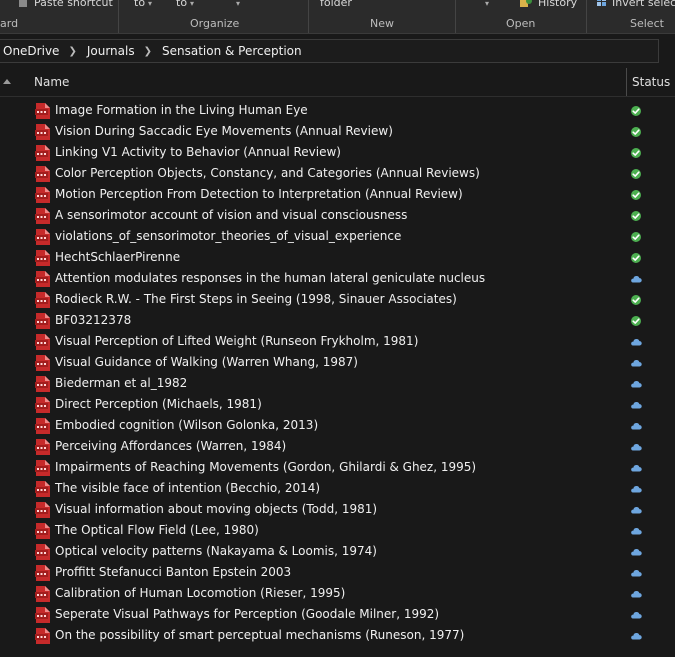 The height and width of the screenshot is (657, 675). I want to click on file-row: Perceiving Affordances (Warren, 1984), so click(337, 446).